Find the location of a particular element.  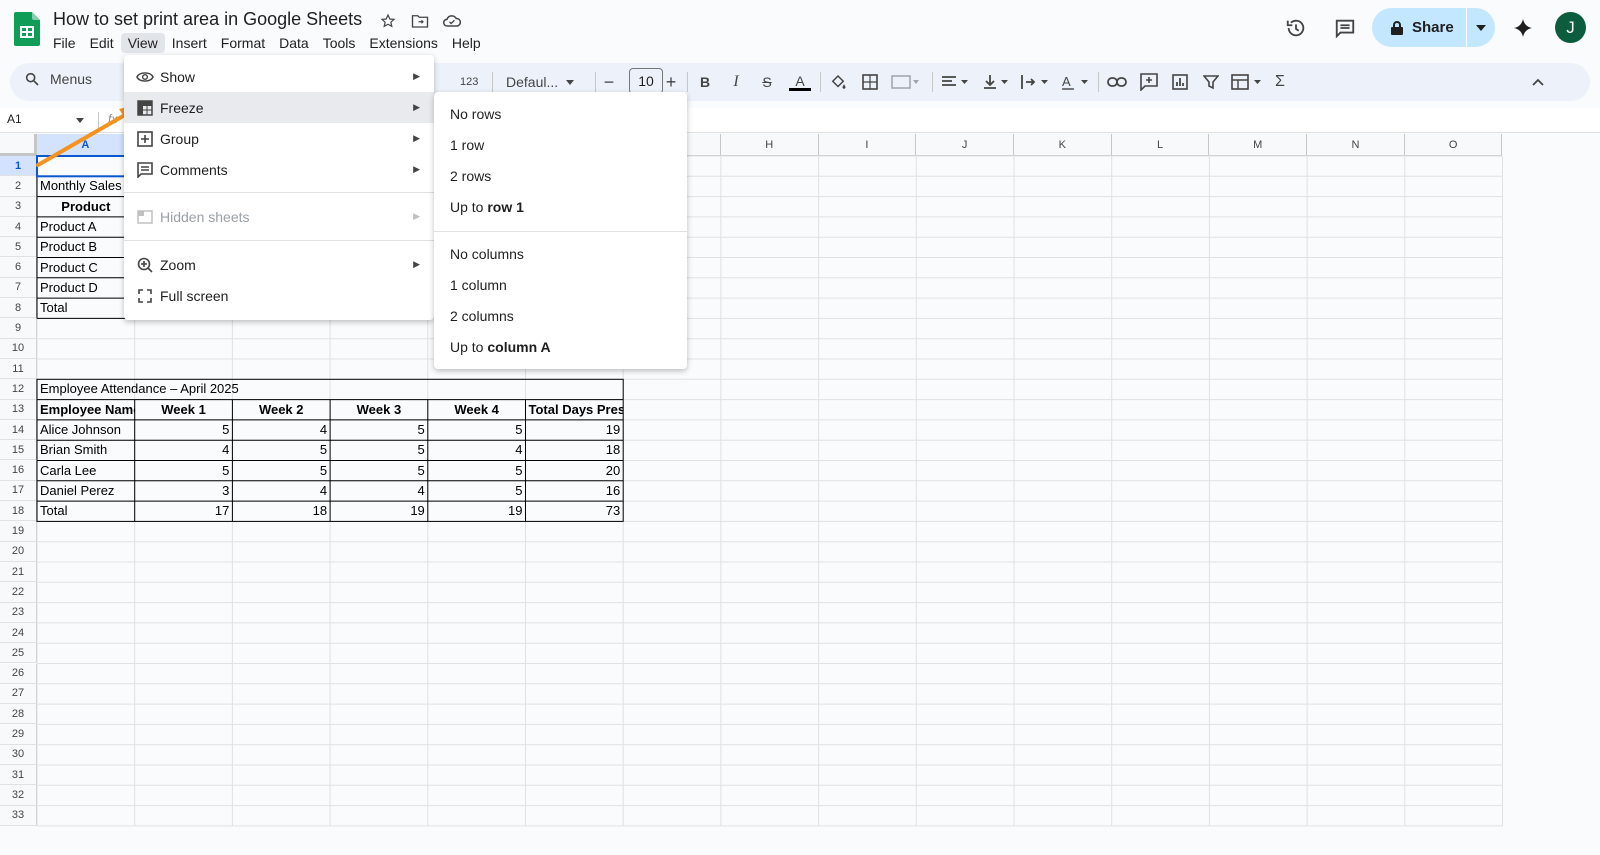

strikethrough-icon: S is located at coordinates (767, 82).